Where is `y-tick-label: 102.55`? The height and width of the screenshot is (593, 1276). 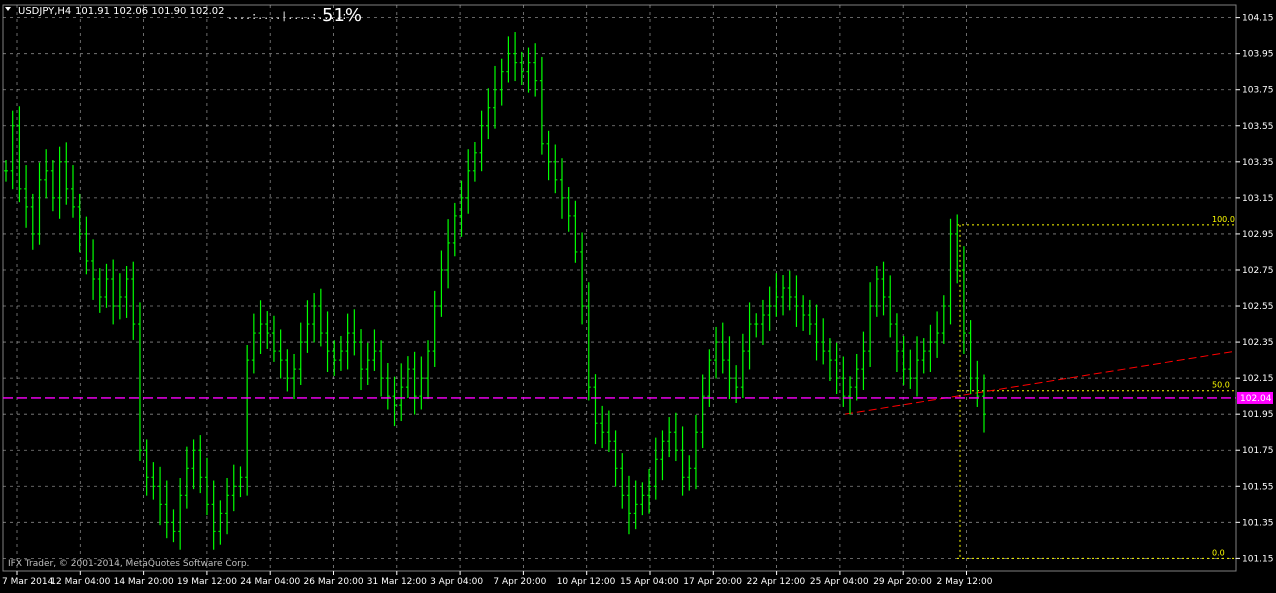
y-tick-label: 102.55 is located at coordinates (1258, 307).